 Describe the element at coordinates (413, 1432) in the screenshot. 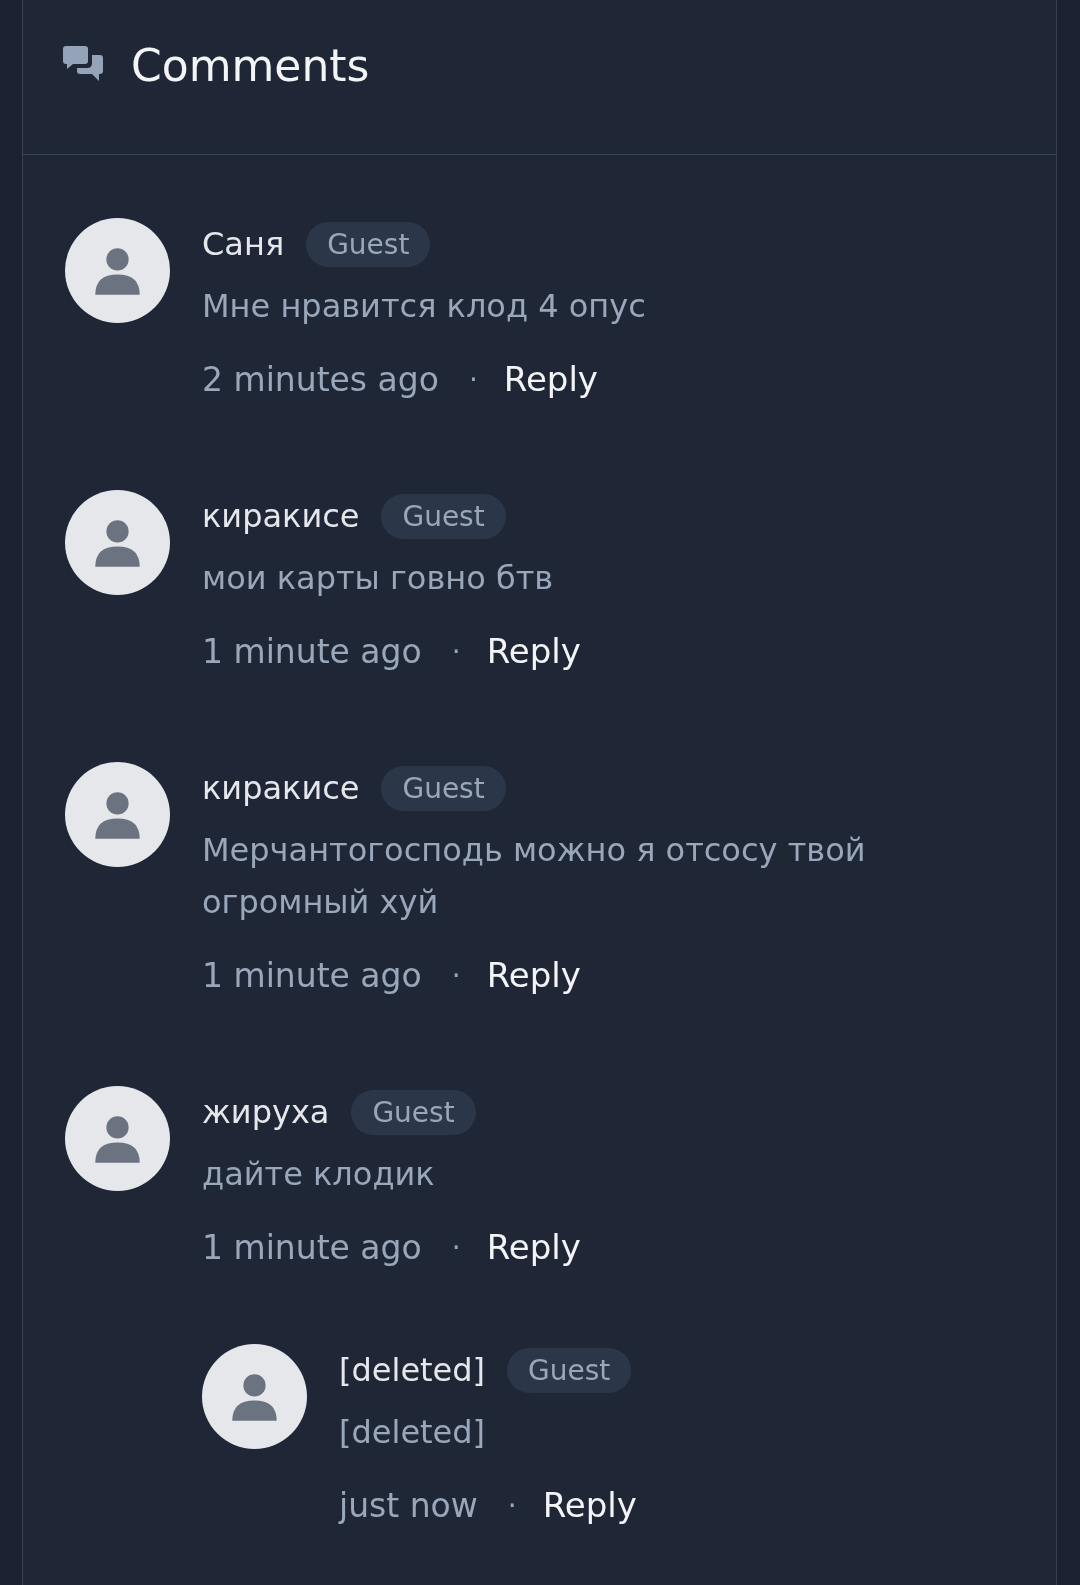

I see `comment-text: [deleted]` at that location.